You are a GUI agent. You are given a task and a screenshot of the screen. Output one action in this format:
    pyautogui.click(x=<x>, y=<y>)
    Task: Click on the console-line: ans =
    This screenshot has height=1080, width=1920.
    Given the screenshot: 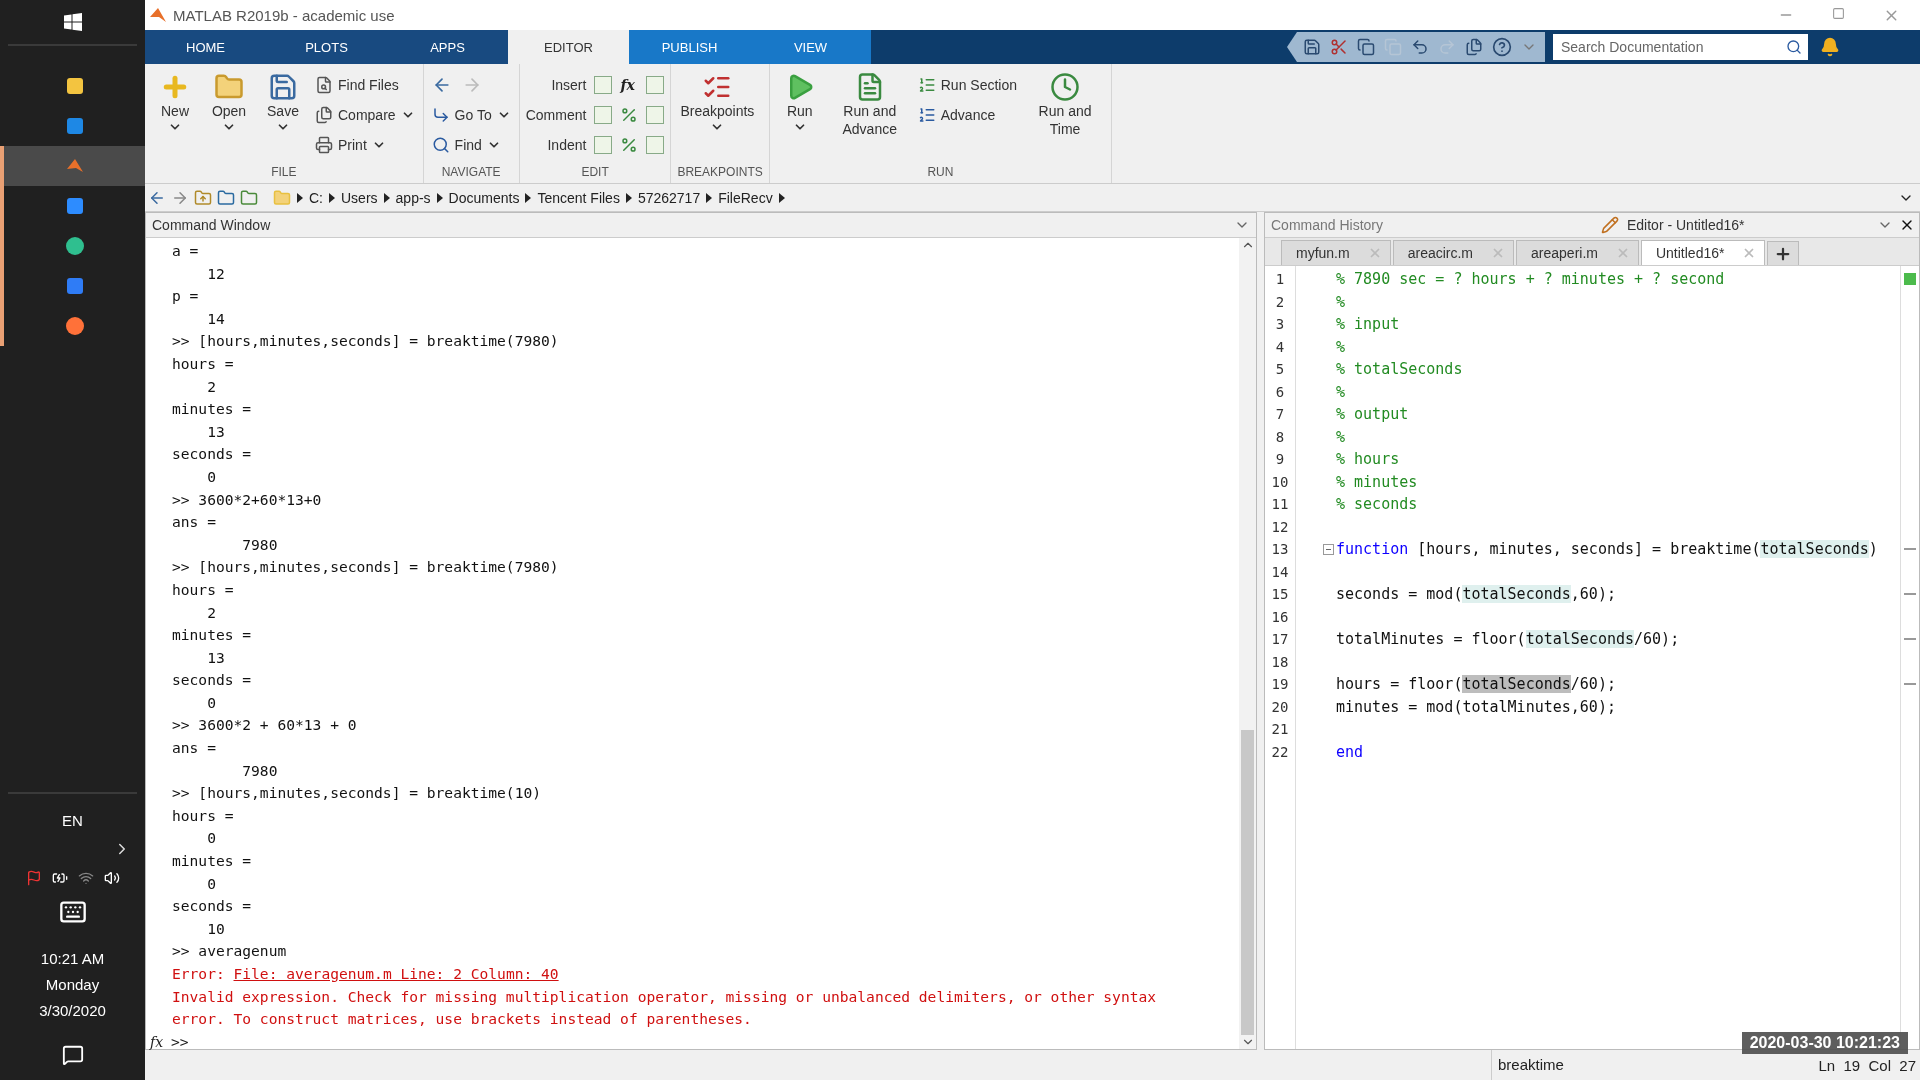 What is the action you would take?
    pyautogui.click(x=194, y=748)
    